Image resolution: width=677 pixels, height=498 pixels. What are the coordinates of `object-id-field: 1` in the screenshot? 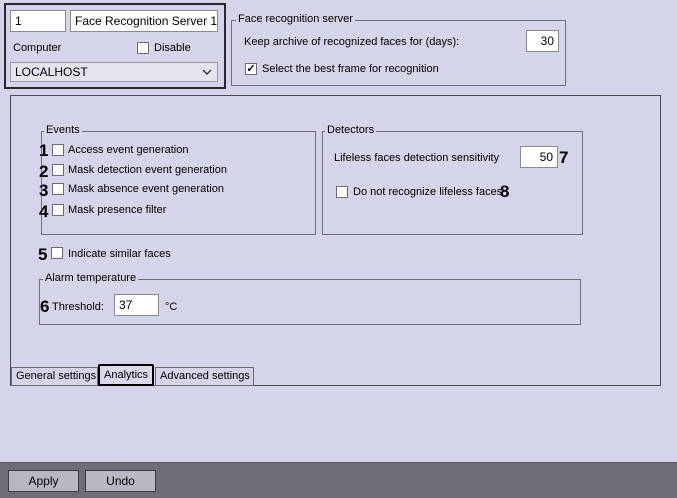 It's located at (38, 21).